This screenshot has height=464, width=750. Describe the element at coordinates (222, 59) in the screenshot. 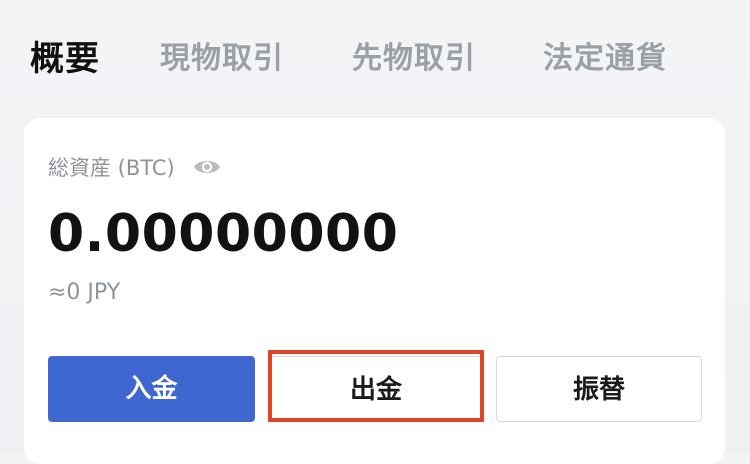

I see `tab-spot-trading: 現物取引` at that location.